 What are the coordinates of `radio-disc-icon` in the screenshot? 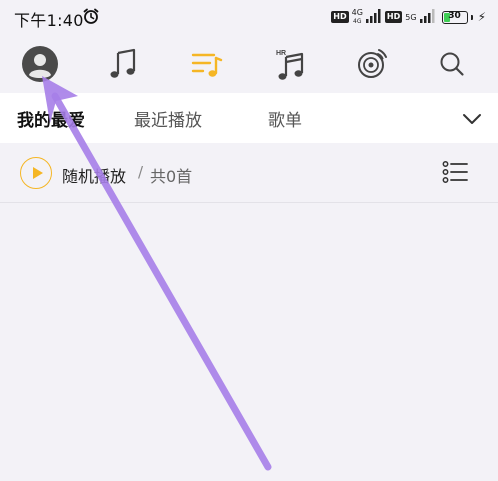 It's located at (372, 63).